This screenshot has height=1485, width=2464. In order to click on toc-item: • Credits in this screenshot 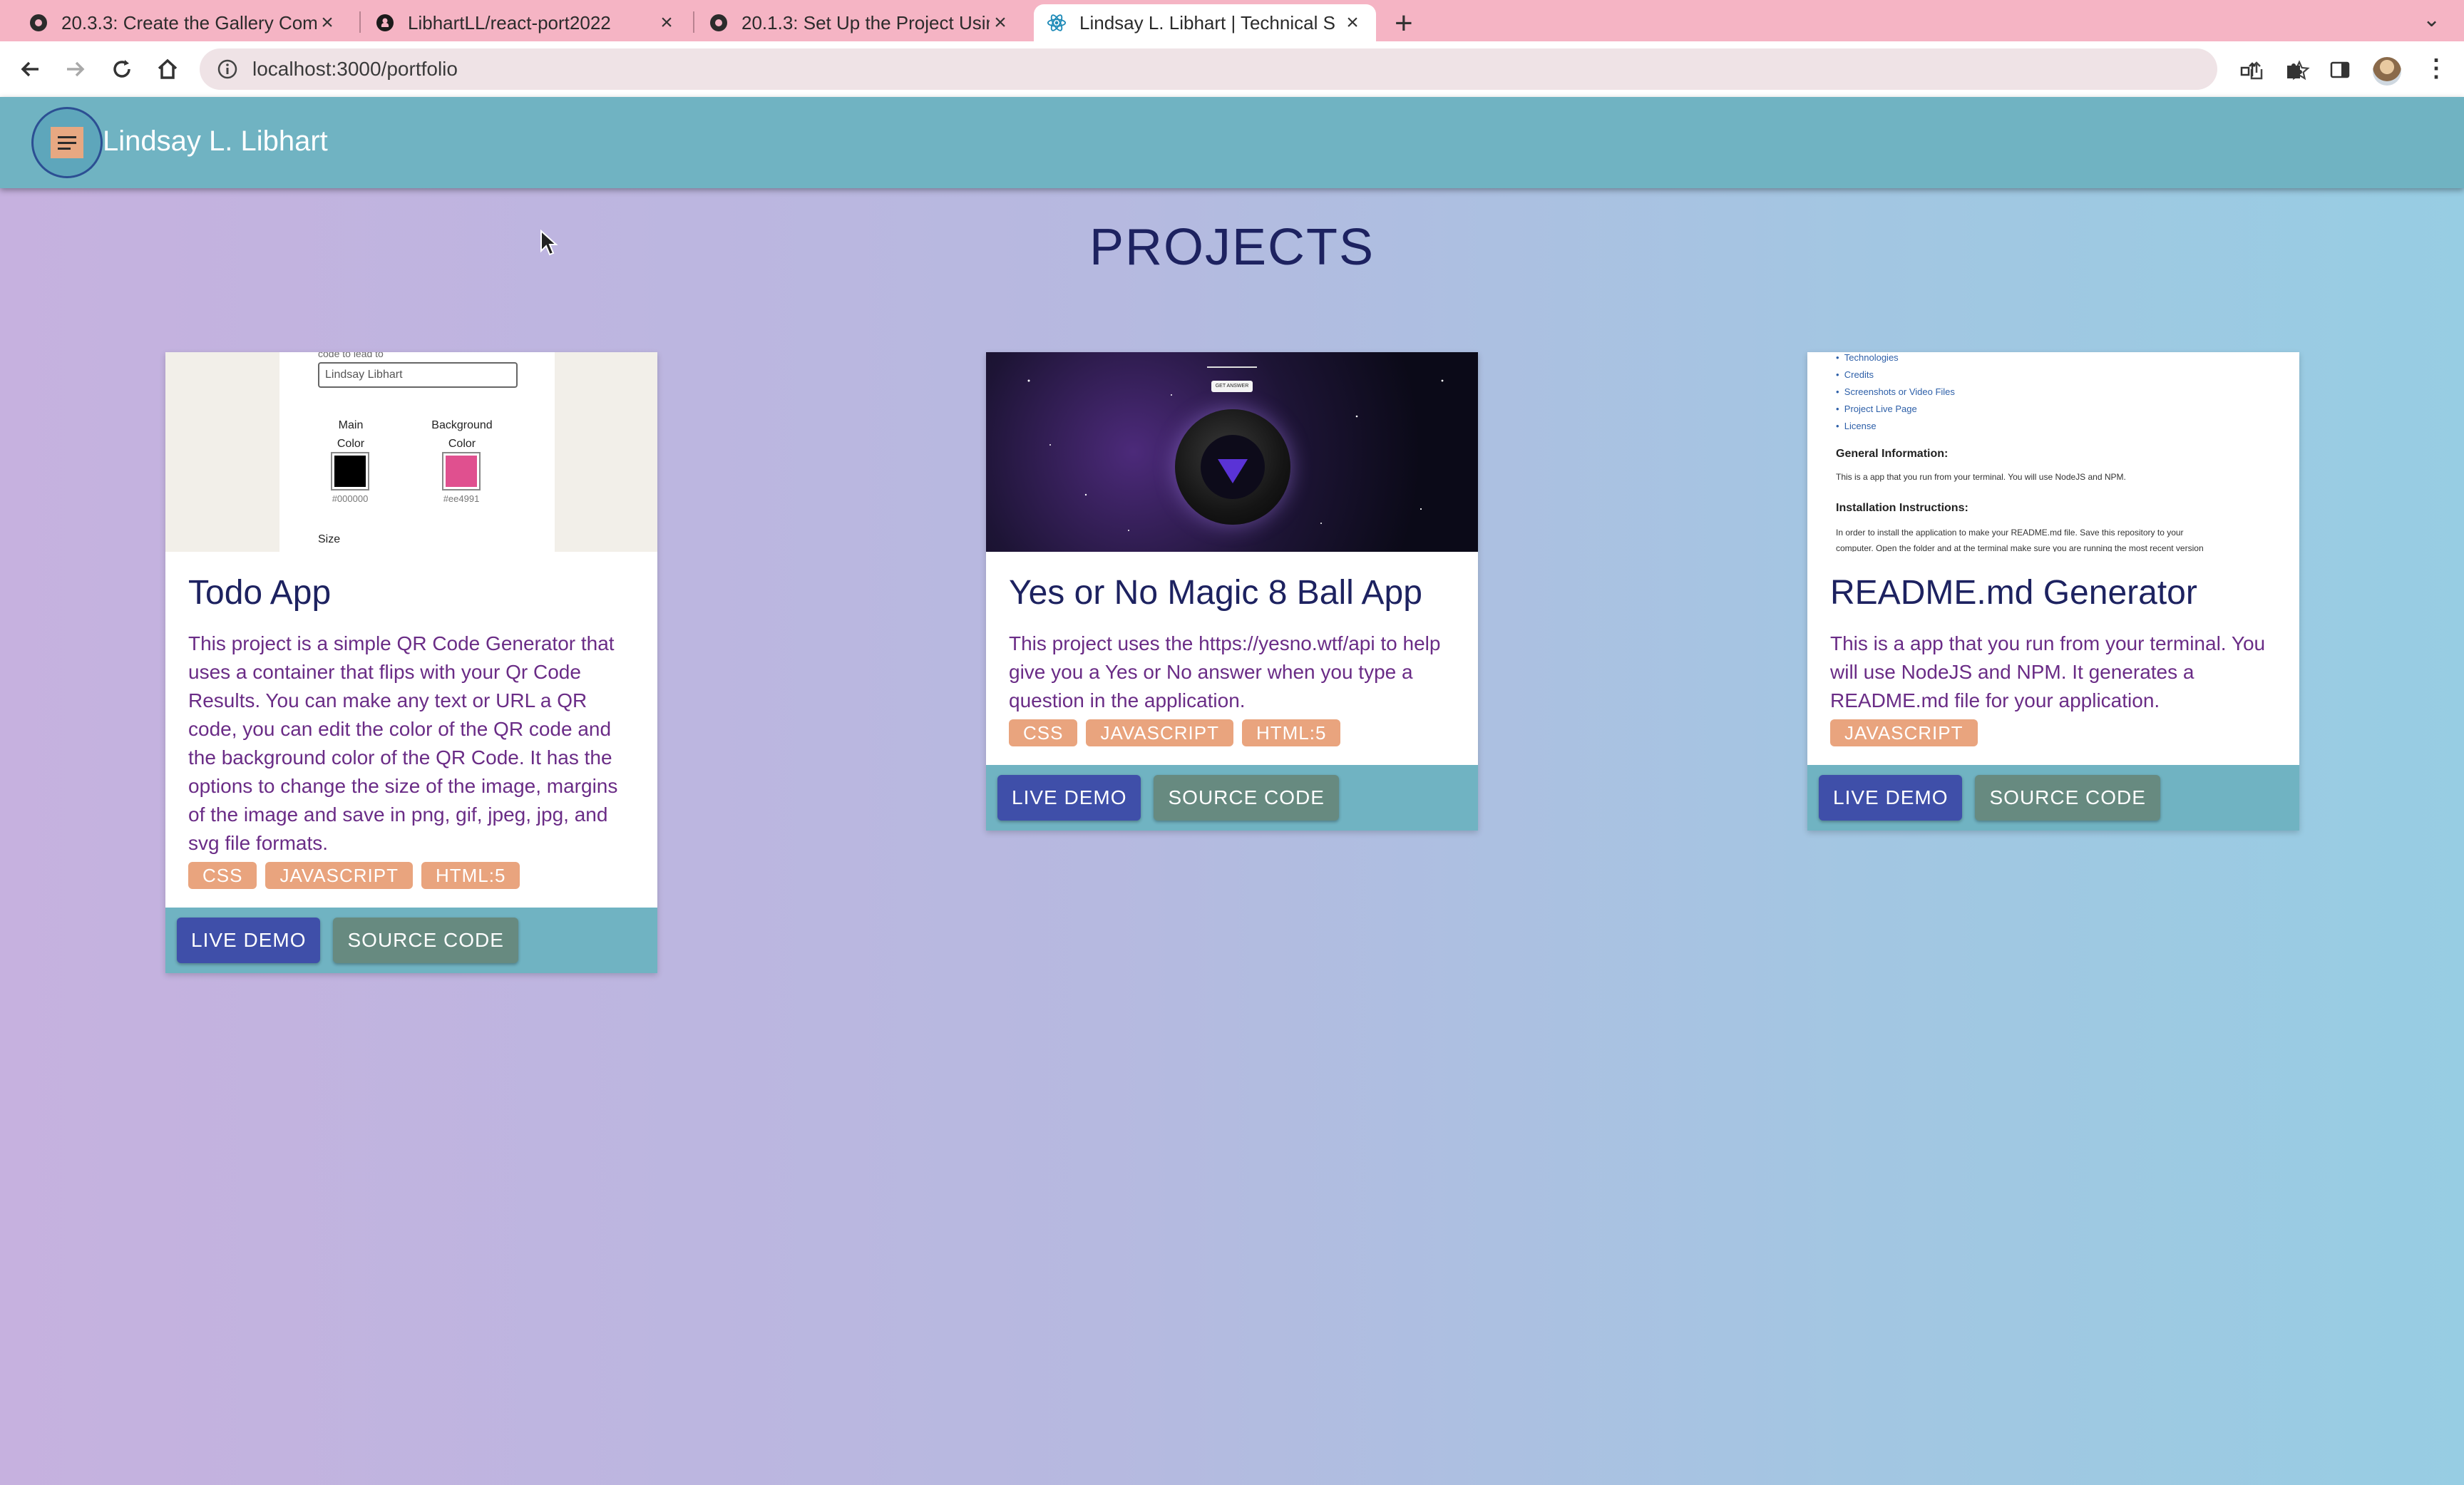, I will do `click(1855, 374)`.